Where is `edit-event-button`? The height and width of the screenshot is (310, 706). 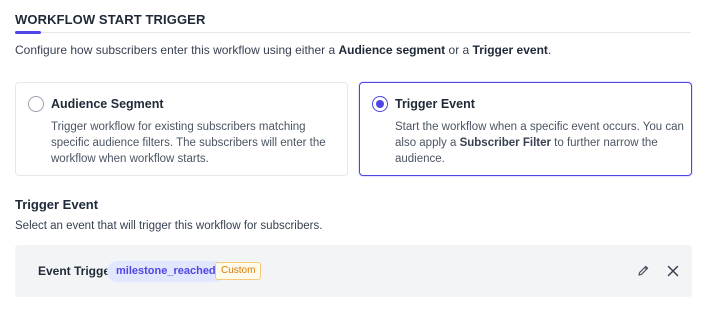 edit-event-button is located at coordinates (643, 271).